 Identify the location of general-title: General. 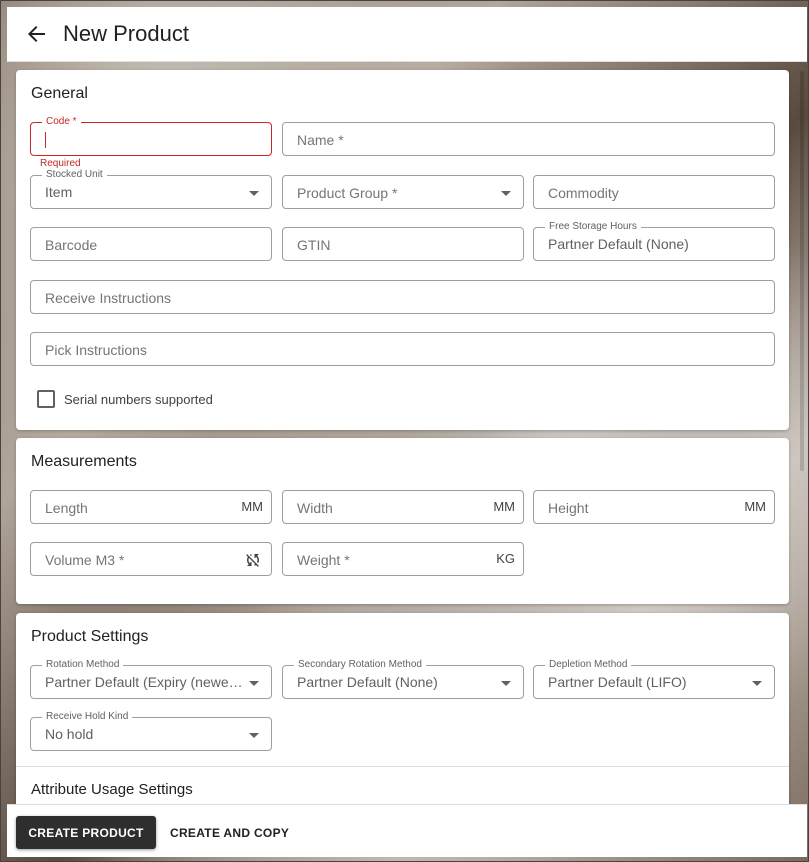
(59, 93).